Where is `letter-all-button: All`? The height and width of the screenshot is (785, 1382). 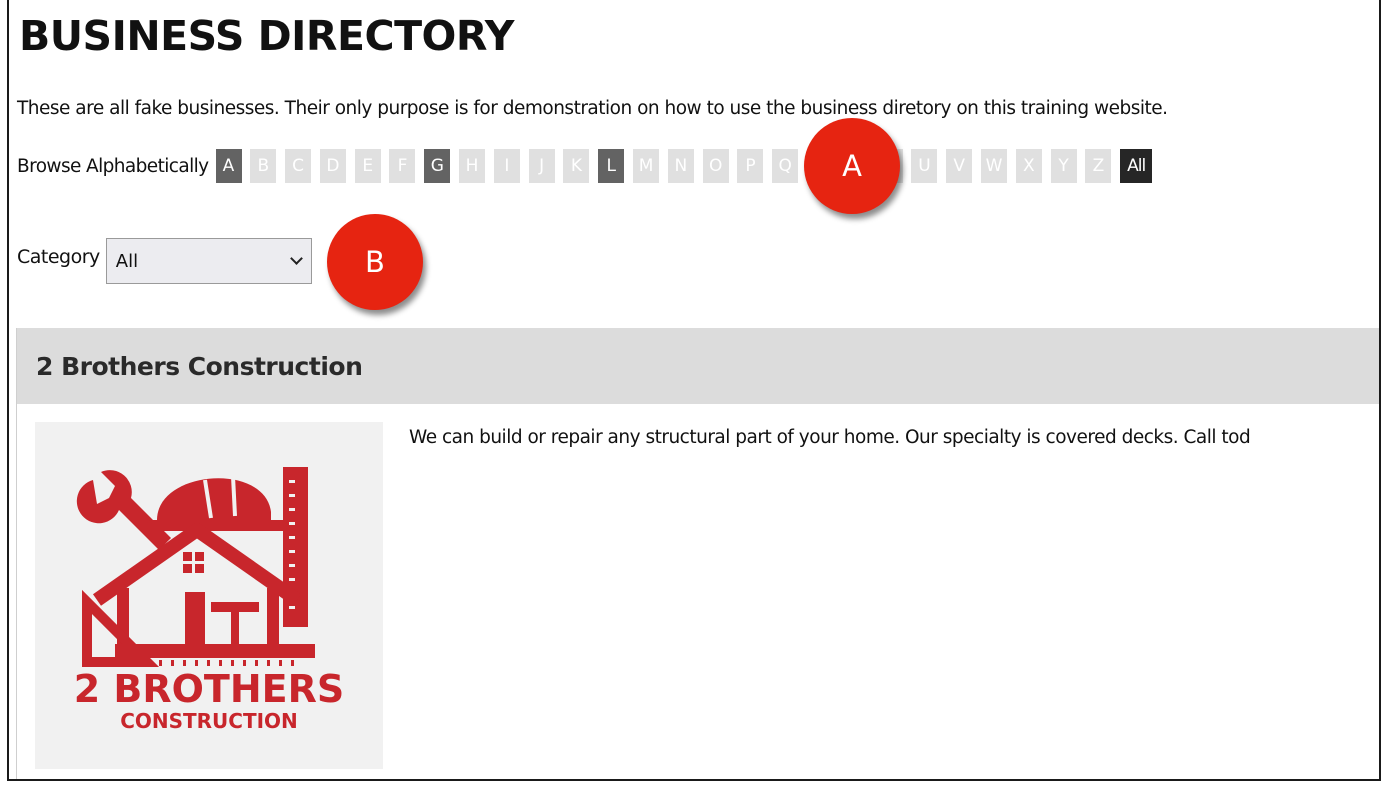 letter-all-button: All is located at coordinates (1136, 166).